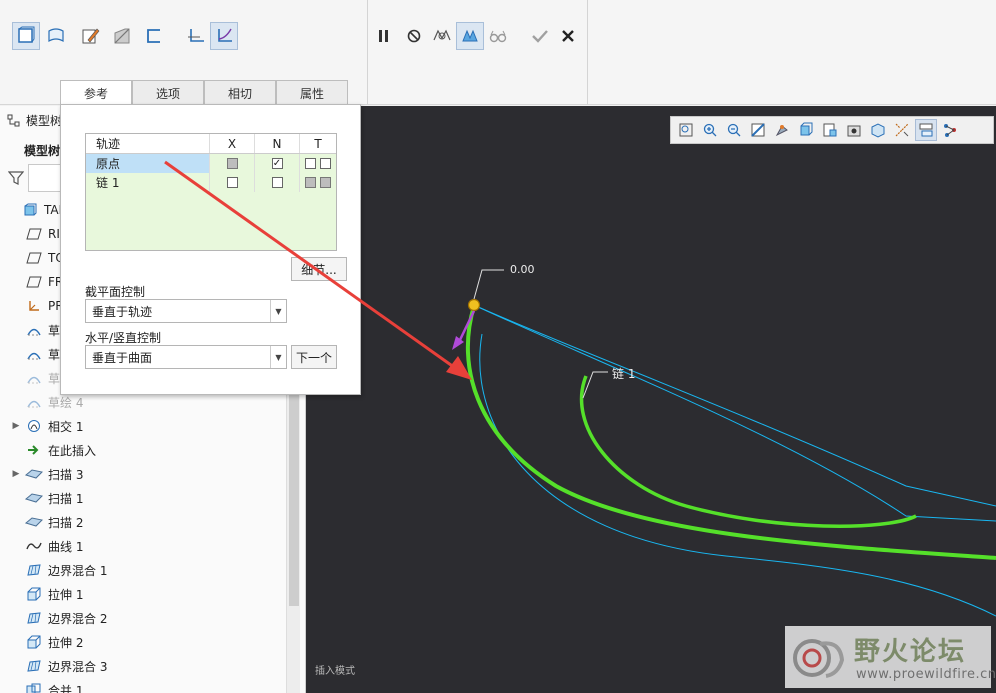  I want to click on trajectory-origin-point, so click(474, 305).